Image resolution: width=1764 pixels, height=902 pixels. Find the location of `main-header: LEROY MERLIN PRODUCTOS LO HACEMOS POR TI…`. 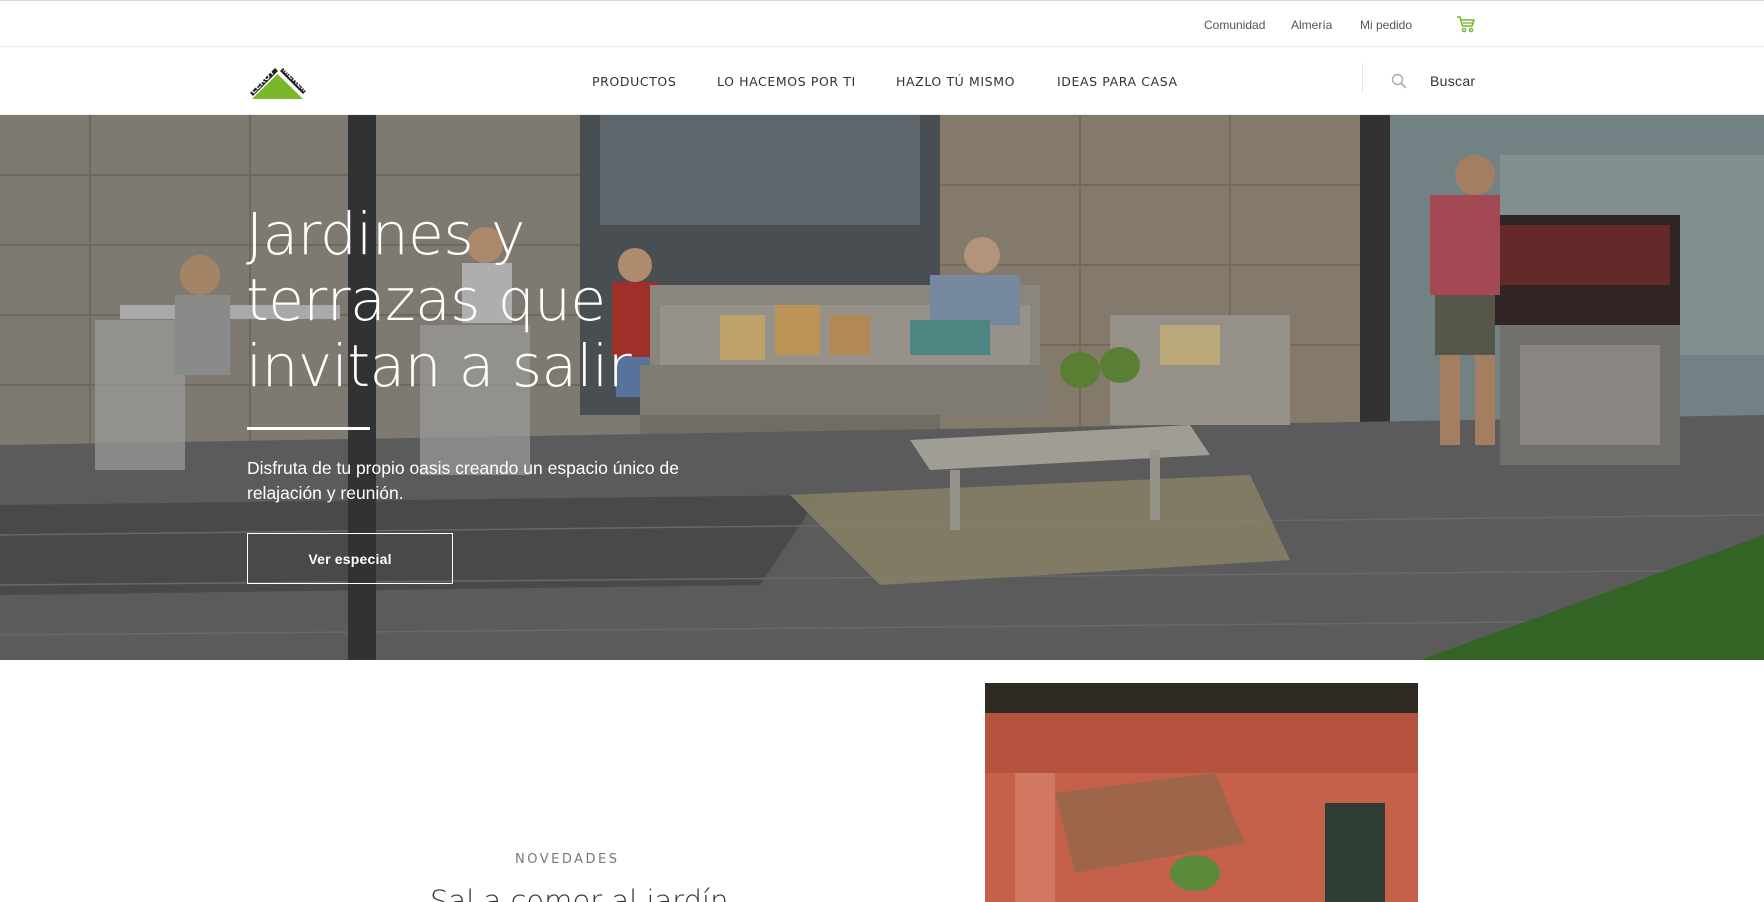

main-header: LEROY MERLIN PRODUCTOS LO HACEMOS POR TI… is located at coordinates (882, 81).